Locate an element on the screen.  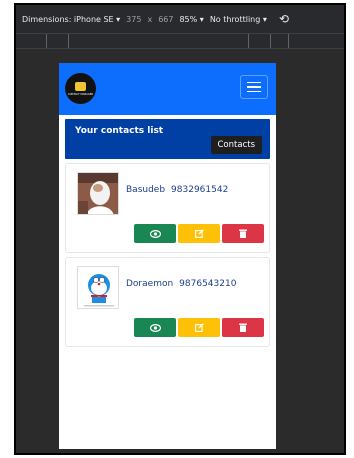
contact-name: Doraemon is located at coordinates (149, 284).